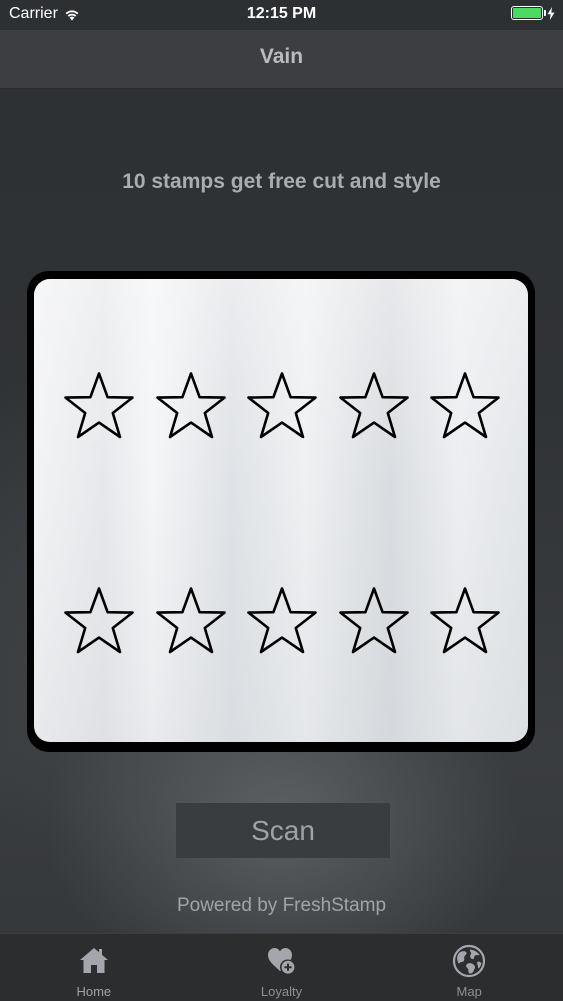 This screenshot has height=1001, width=563. I want to click on tab-loyalty-label: Loyalty, so click(281, 991).